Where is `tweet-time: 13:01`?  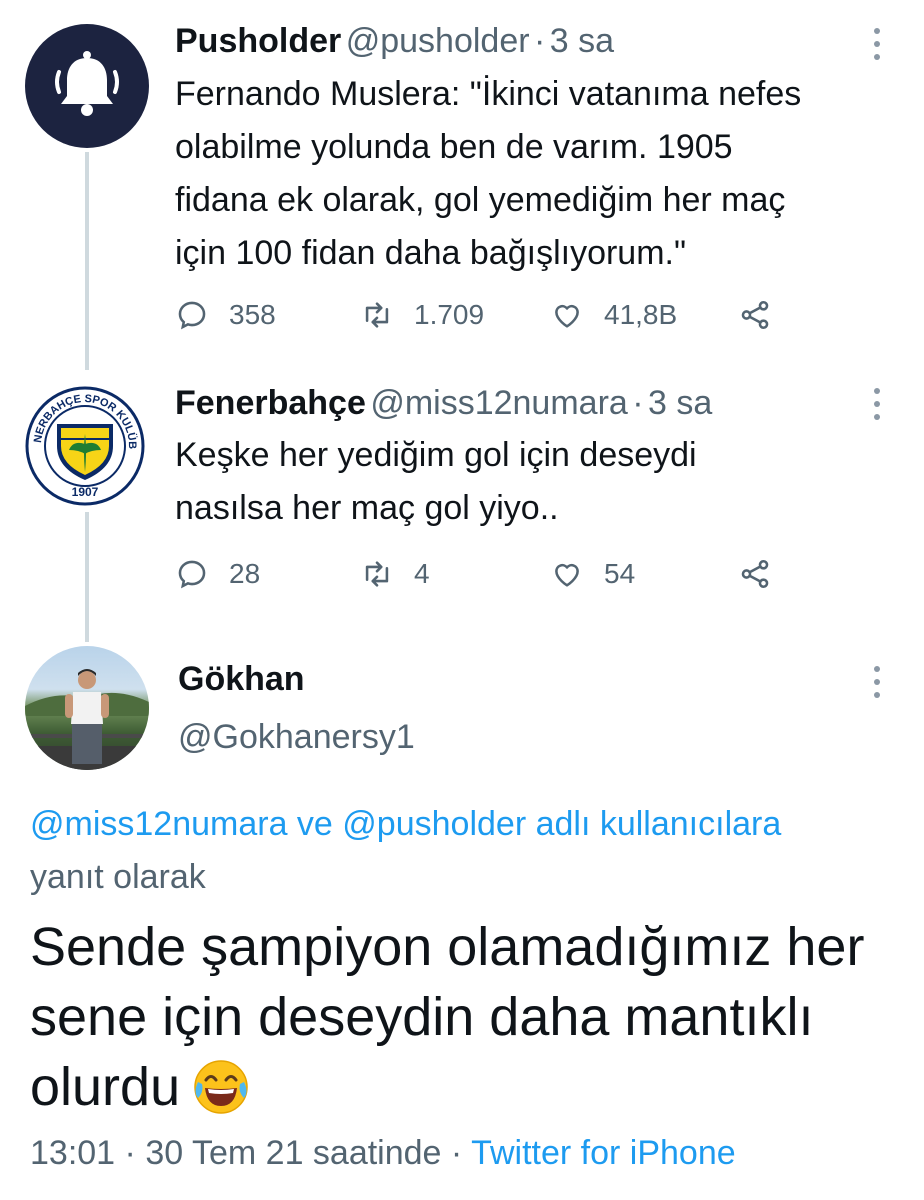 tweet-time: 13:01 is located at coordinates (72, 1153).